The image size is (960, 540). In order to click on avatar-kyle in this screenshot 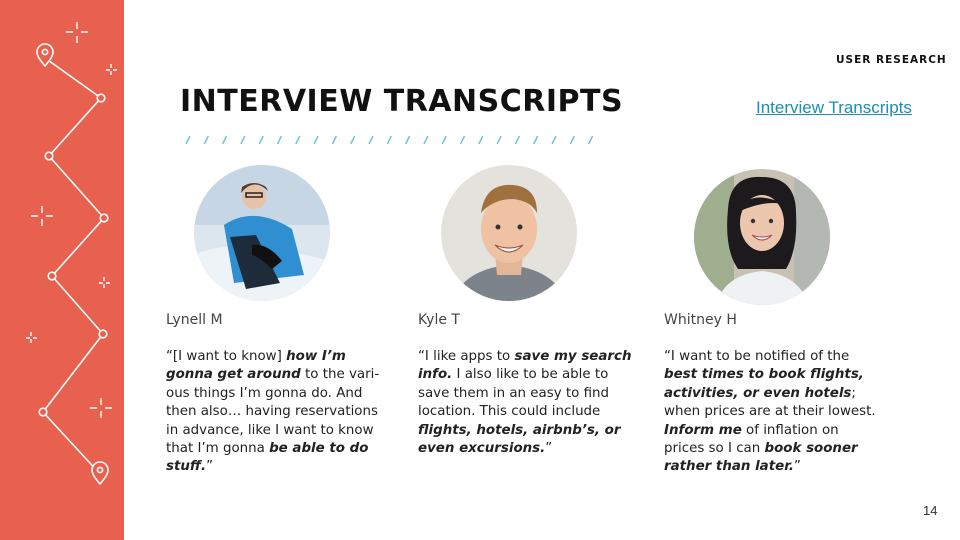, I will do `click(509, 233)`.